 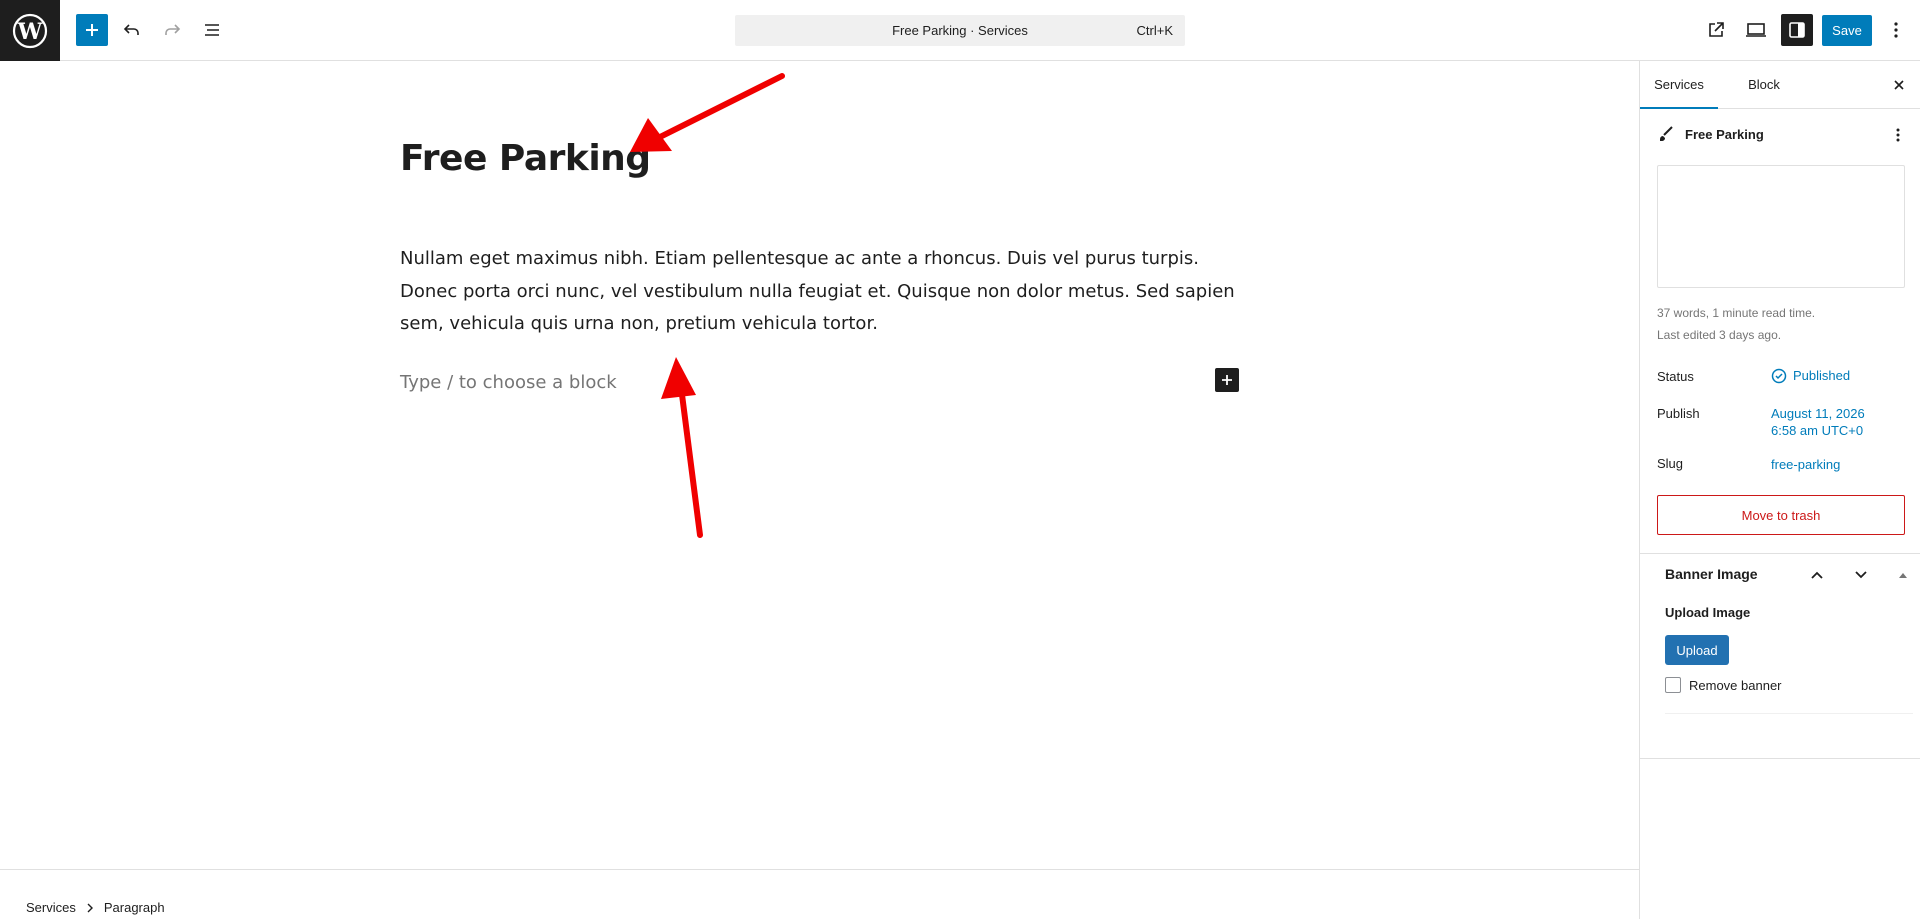 What do you see at coordinates (1736, 313) in the screenshot?
I see `word-count-text: 37 words, 1 minute read time.` at bounding box center [1736, 313].